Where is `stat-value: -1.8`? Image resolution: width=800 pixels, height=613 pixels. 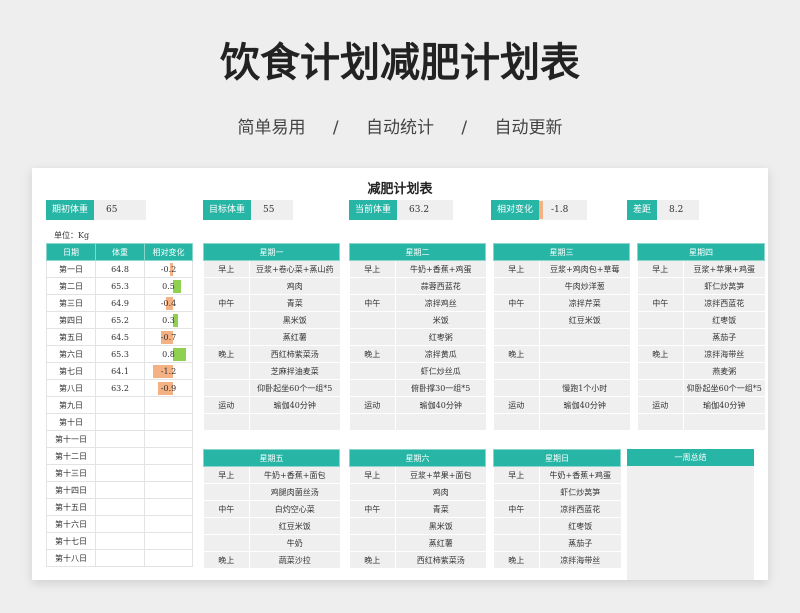
stat-value: -1.8 is located at coordinates (563, 210).